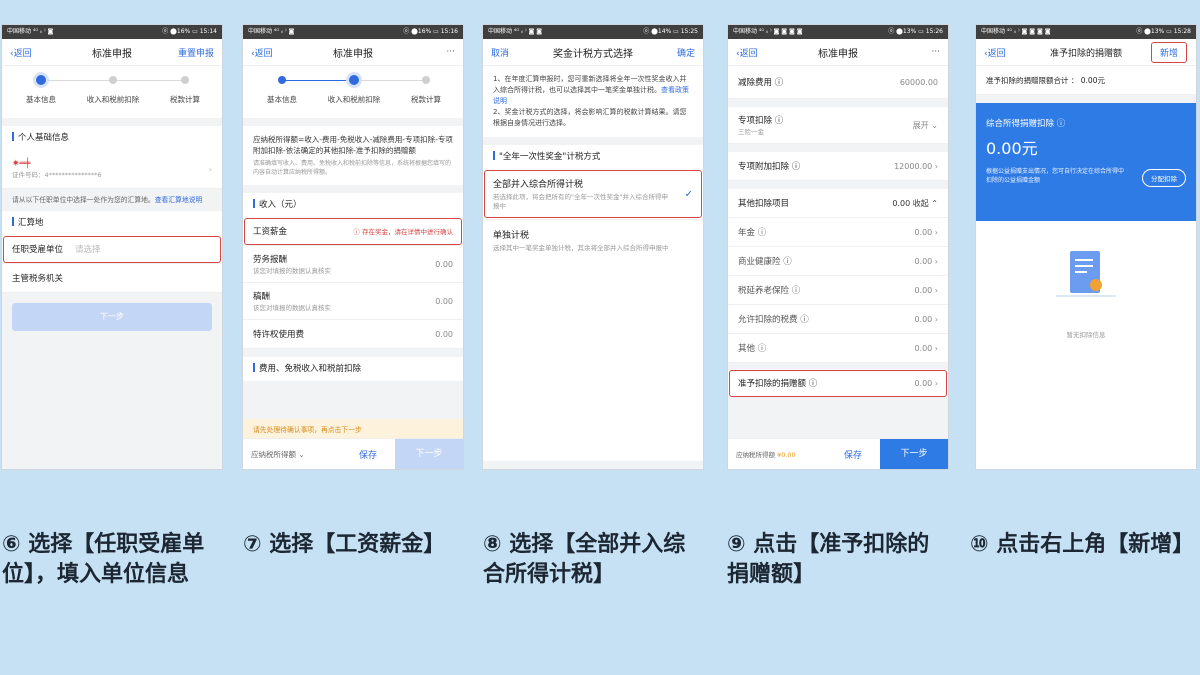  I want to click on annuity-value: 0.00 ›, so click(926, 232).